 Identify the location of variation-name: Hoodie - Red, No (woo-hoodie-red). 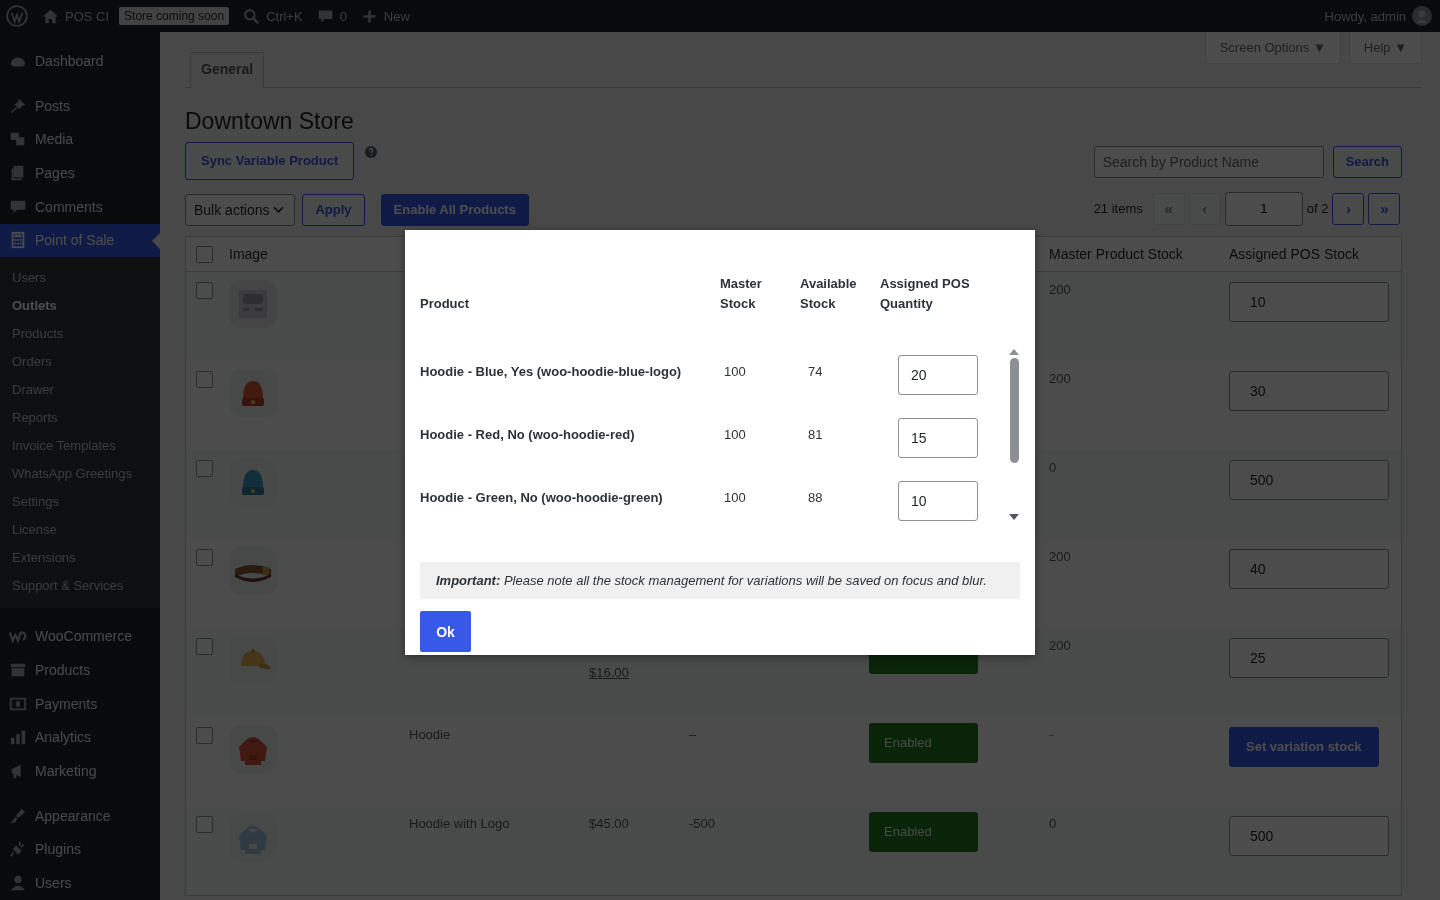
(528, 435).